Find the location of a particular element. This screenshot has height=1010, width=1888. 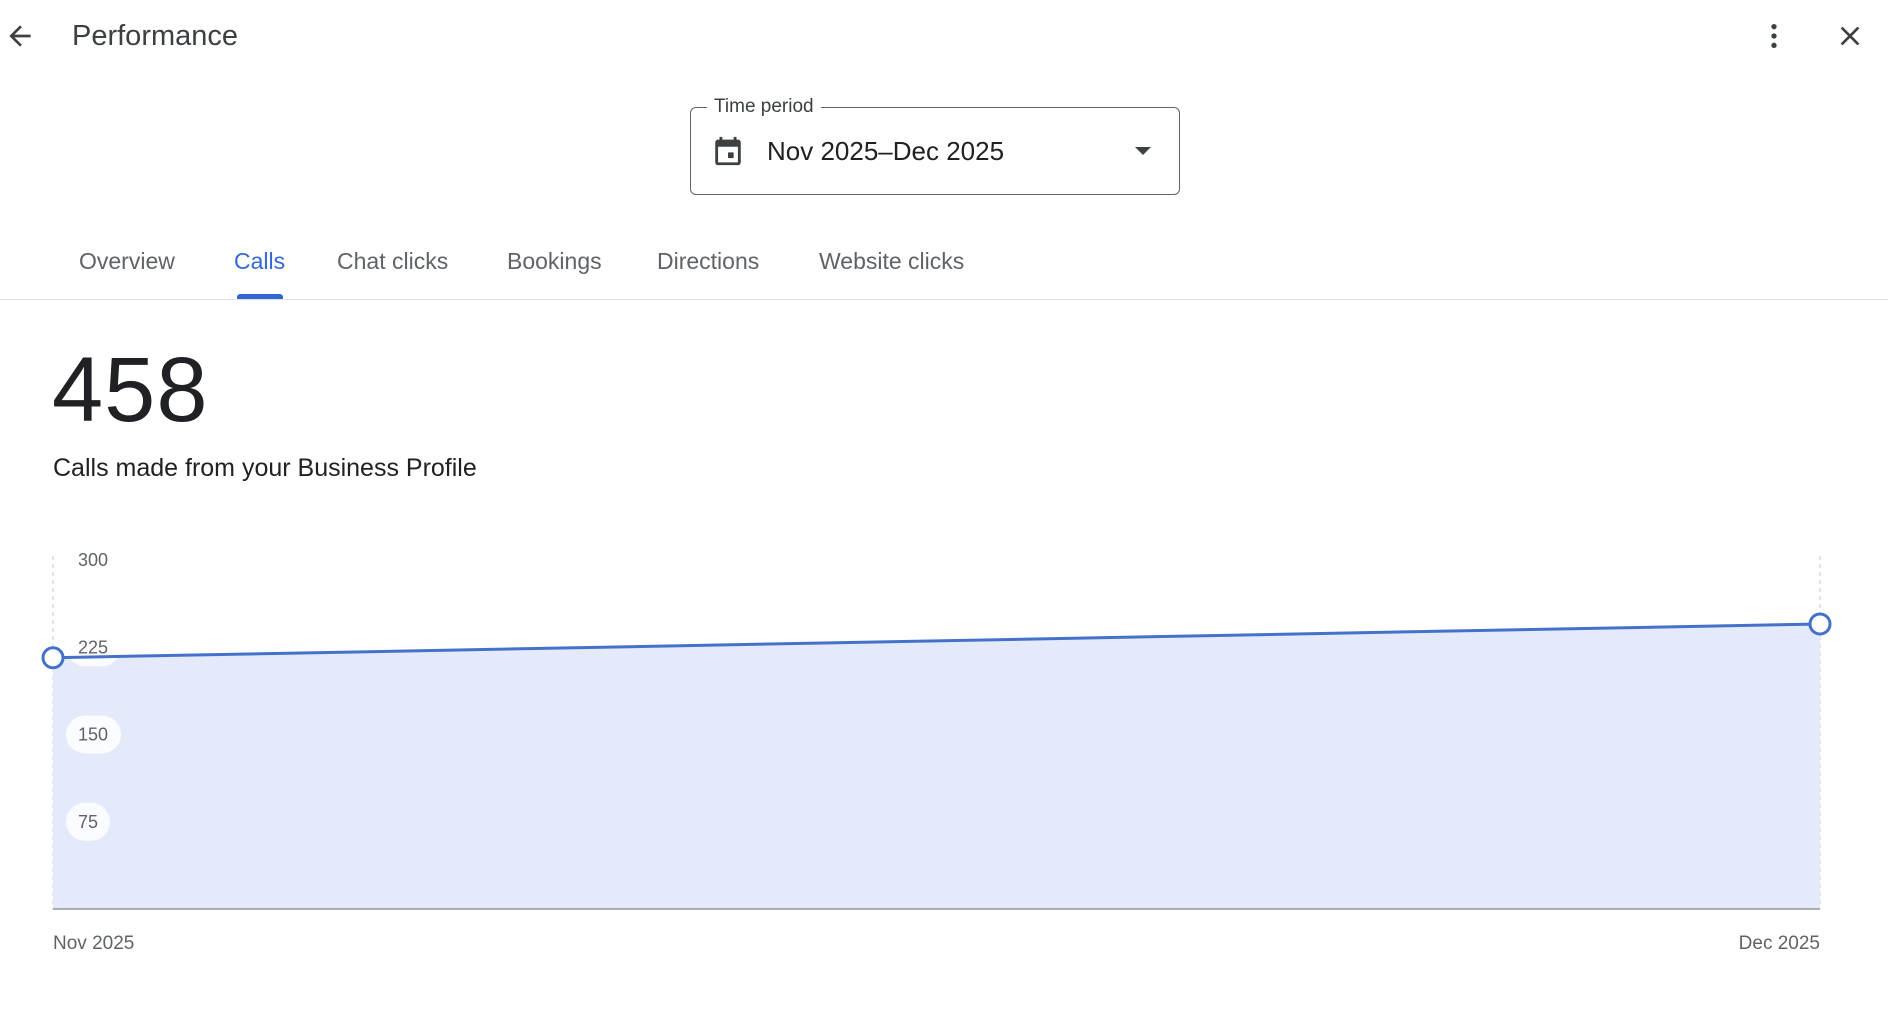

more-vert-icon is located at coordinates (1774, 36).